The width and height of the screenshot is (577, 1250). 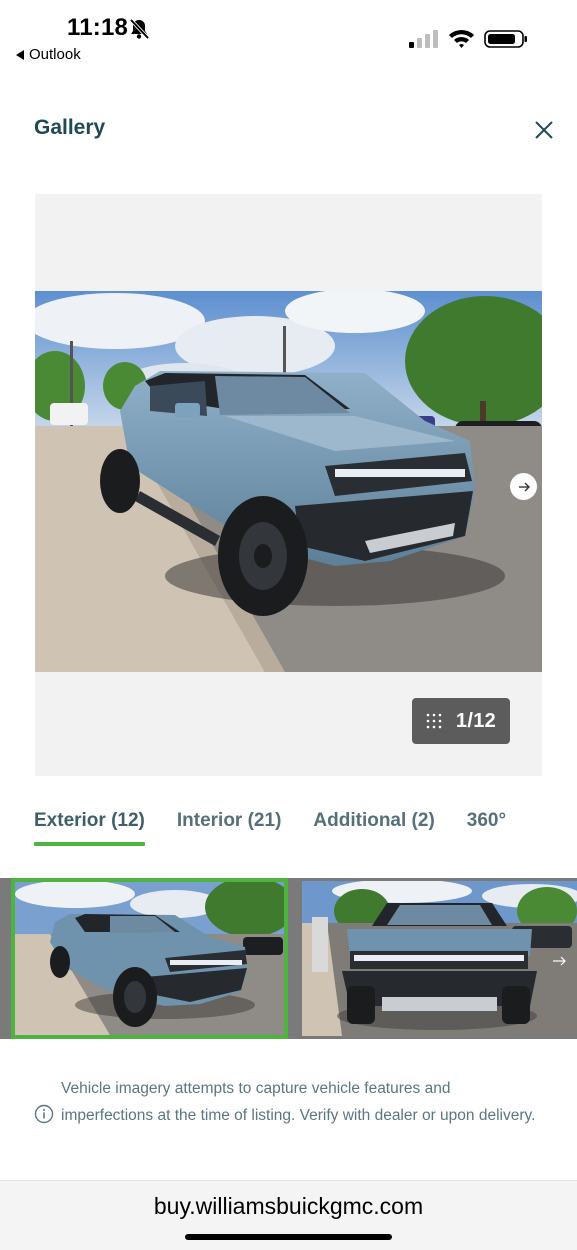 What do you see at coordinates (288, 35) in the screenshot?
I see `status-bar: 11:18 Outlook` at bounding box center [288, 35].